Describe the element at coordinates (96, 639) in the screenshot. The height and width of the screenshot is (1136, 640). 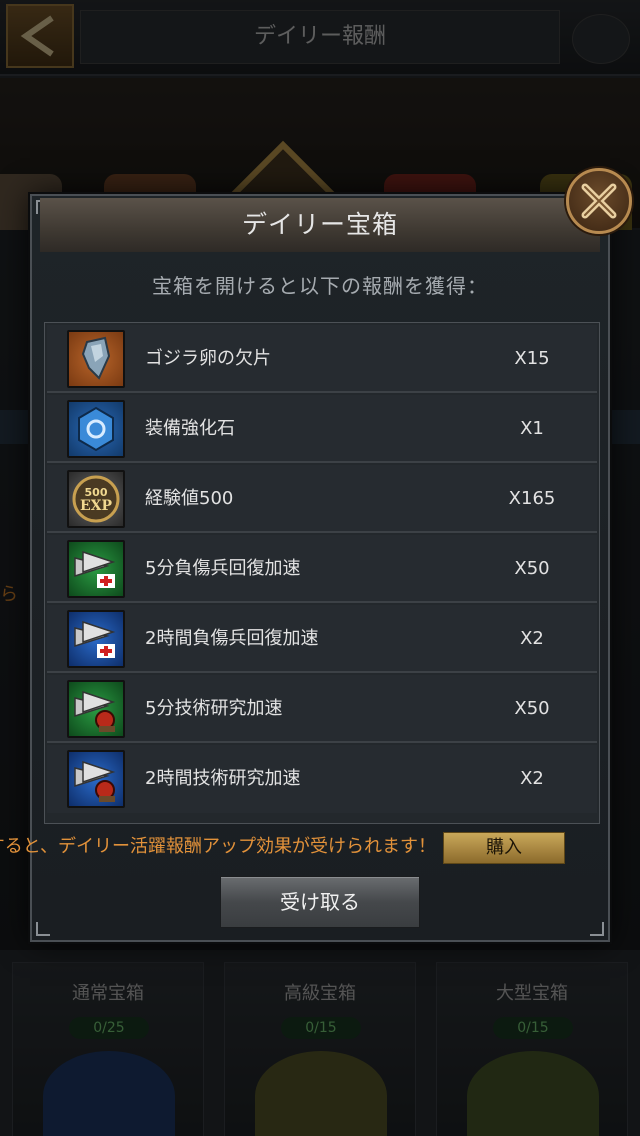
I see `heal-speedup-2h-icon` at that location.